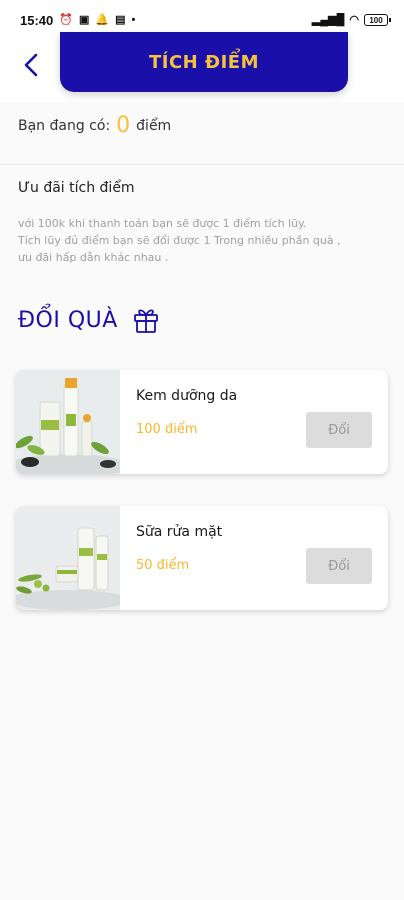 This screenshot has width=404, height=900. I want to click on alarm-icon: ⏰, so click(66, 19).